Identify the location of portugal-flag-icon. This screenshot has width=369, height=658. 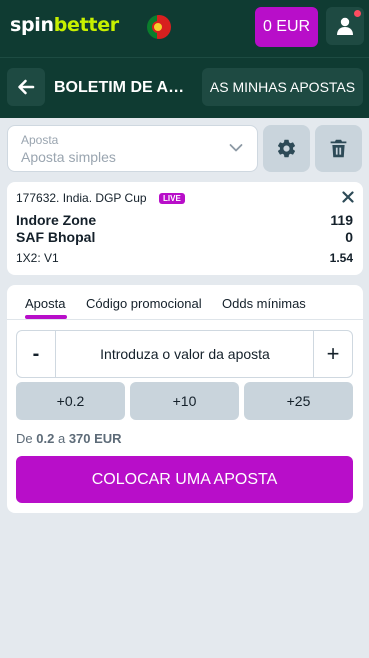
(159, 27).